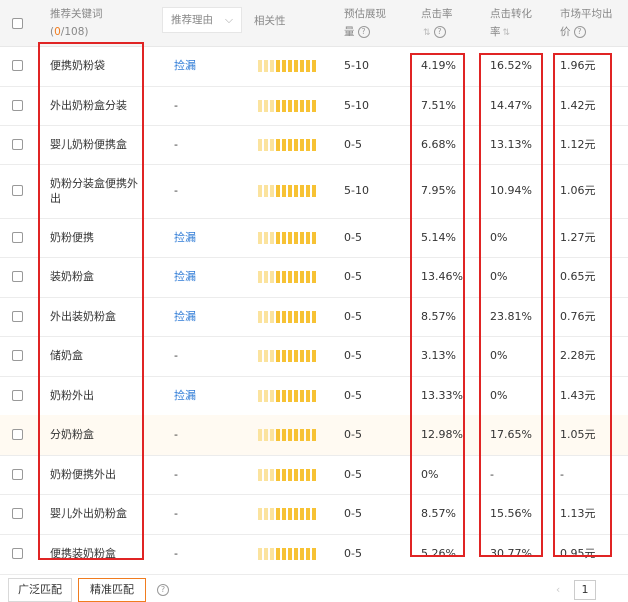 The image size is (628, 602). I want to click on keyword-count: (0/108), so click(69, 32).